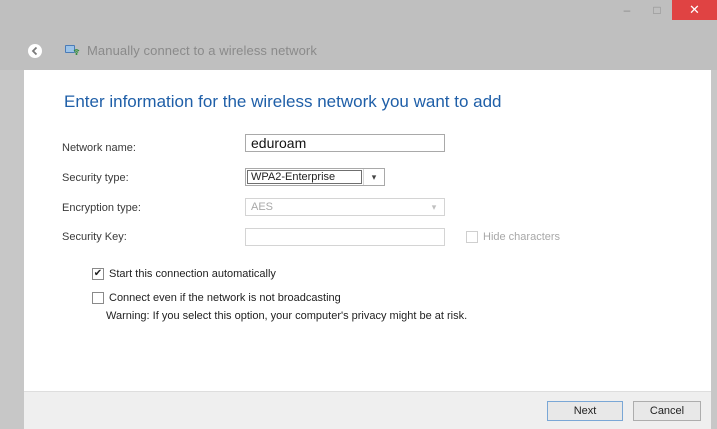  What do you see at coordinates (304, 177) in the screenshot?
I see `security-type-value: WPA2-Enterprise` at bounding box center [304, 177].